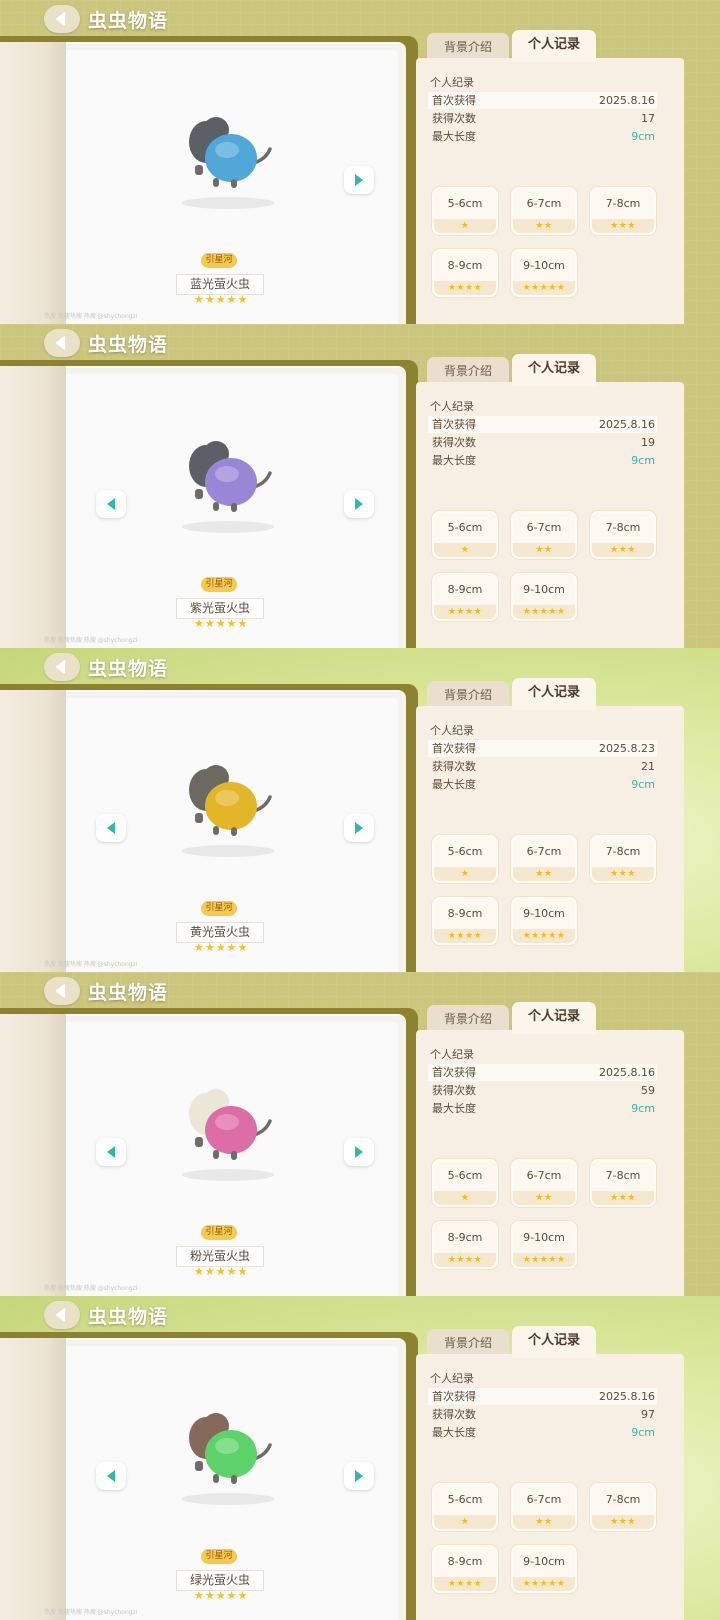  What do you see at coordinates (623, 1499) in the screenshot?
I see `size-label: 7-8cm` at bounding box center [623, 1499].